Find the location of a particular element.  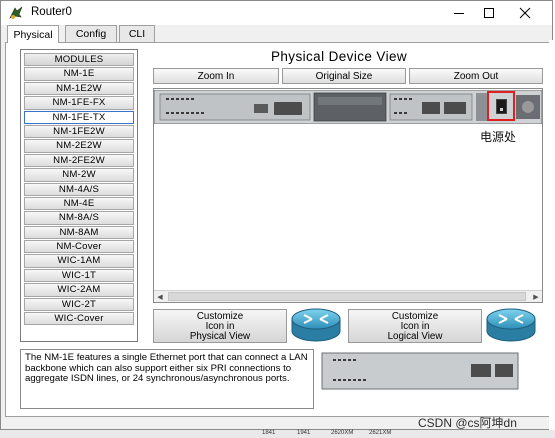

original-size-button: Original Size is located at coordinates (344, 76).